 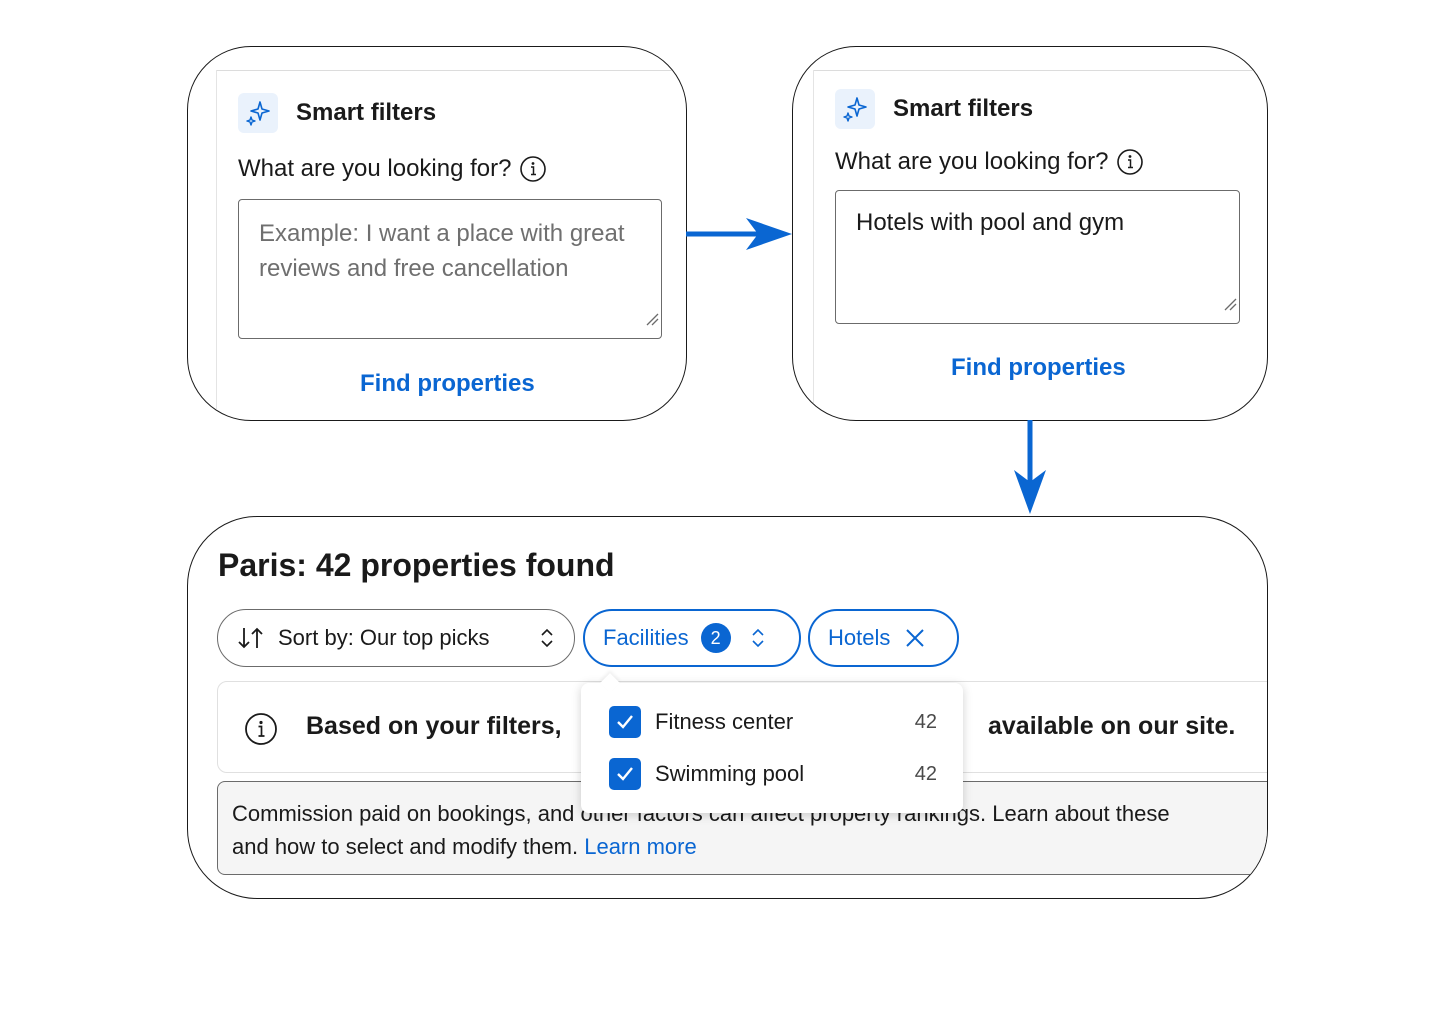 I want to click on notice-text-left: Based on your filters,, so click(x=434, y=726).